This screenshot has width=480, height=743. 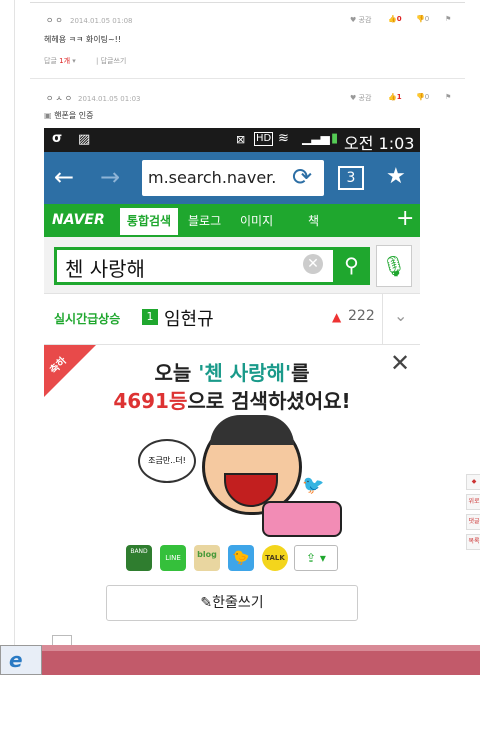 What do you see at coordinates (83, 39) in the screenshot?
I see `comment-text: 헤헤용 ㅋㅋ 화이팅~!!` at bounding box center [83, 39].